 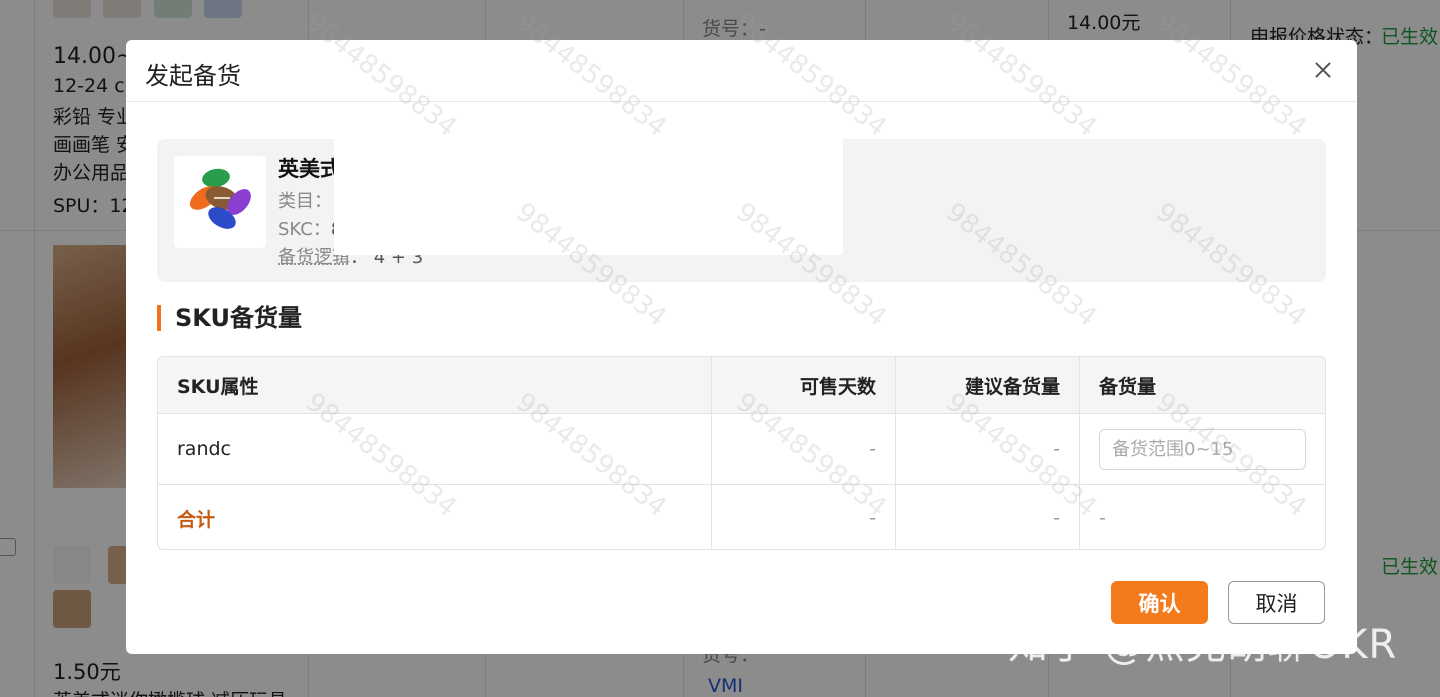 I want to click on close-icon, so click(x=1323, y=70).